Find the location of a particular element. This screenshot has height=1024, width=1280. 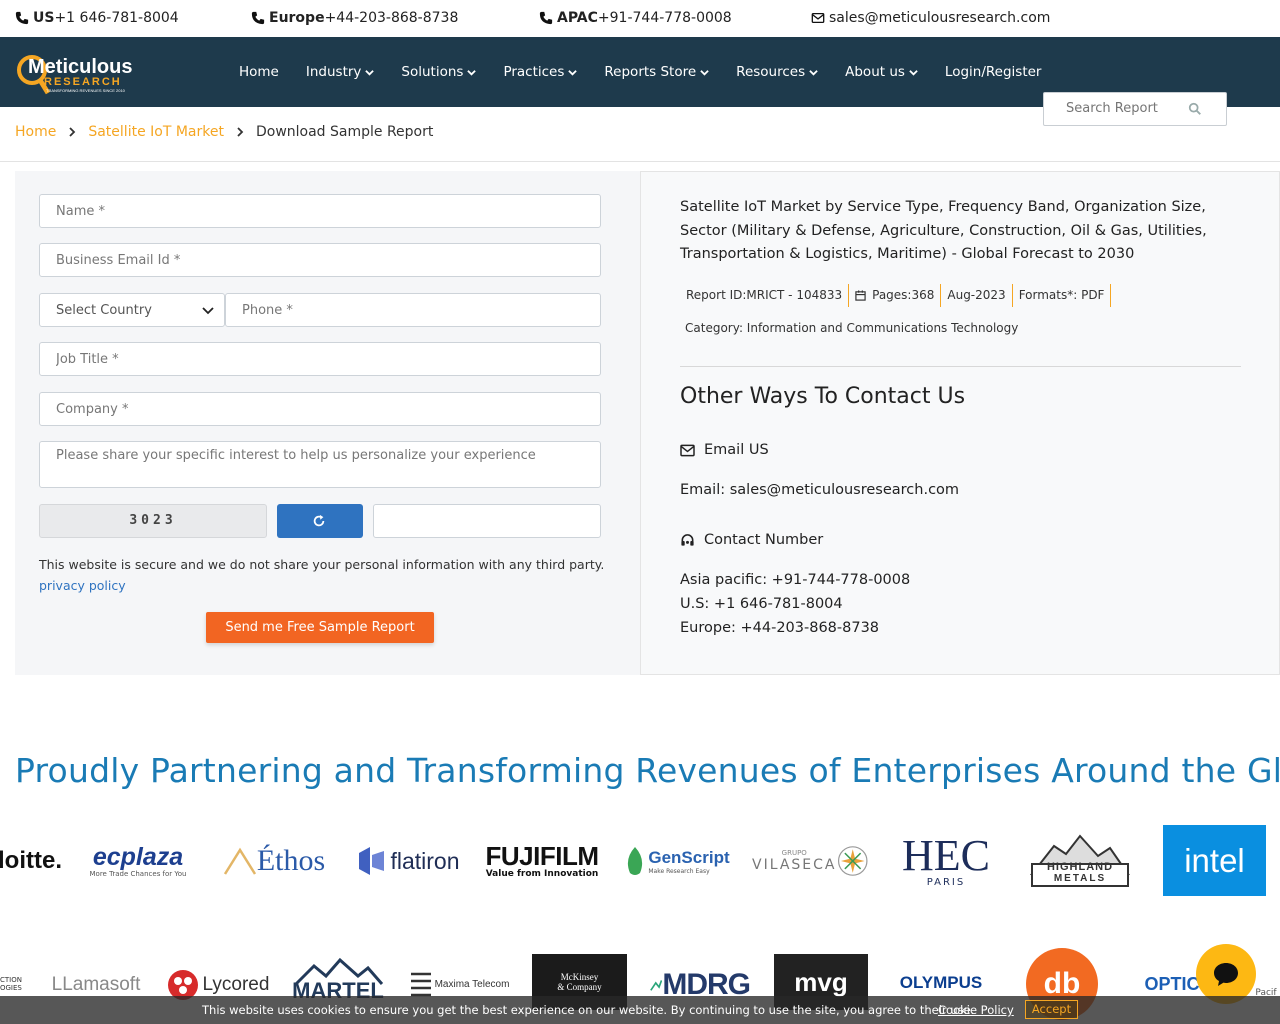

partner-logo-intel: intel is located at coordinates (1214, 860).